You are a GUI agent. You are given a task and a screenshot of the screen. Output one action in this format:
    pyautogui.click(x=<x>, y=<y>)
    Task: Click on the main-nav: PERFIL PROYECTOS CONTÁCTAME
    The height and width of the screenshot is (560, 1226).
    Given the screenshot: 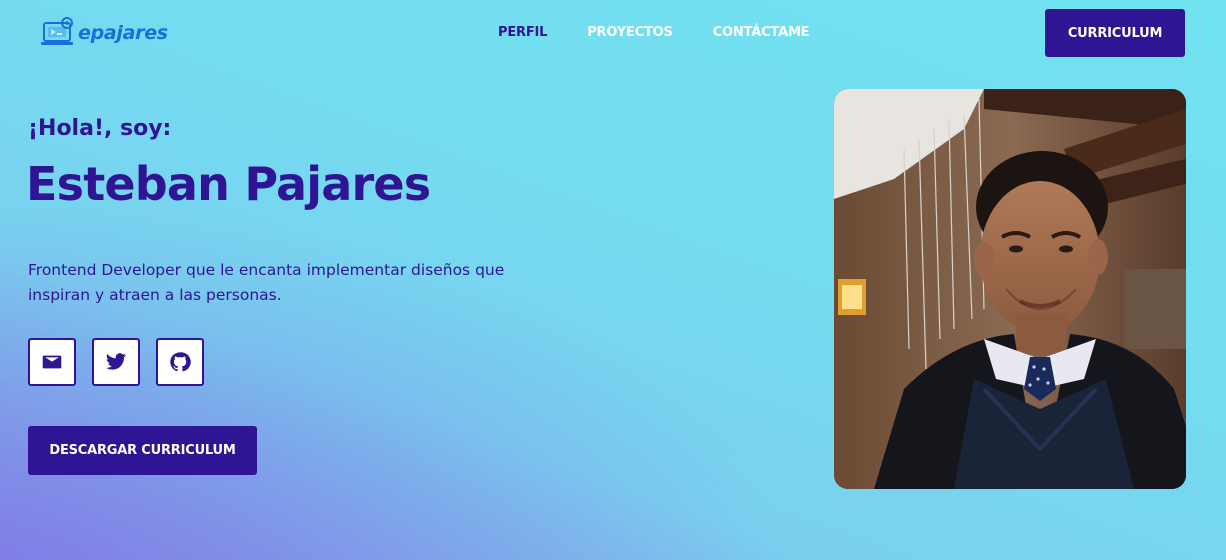 What is the action you would take?
    pyautogui.click(x=654, y=32)
    